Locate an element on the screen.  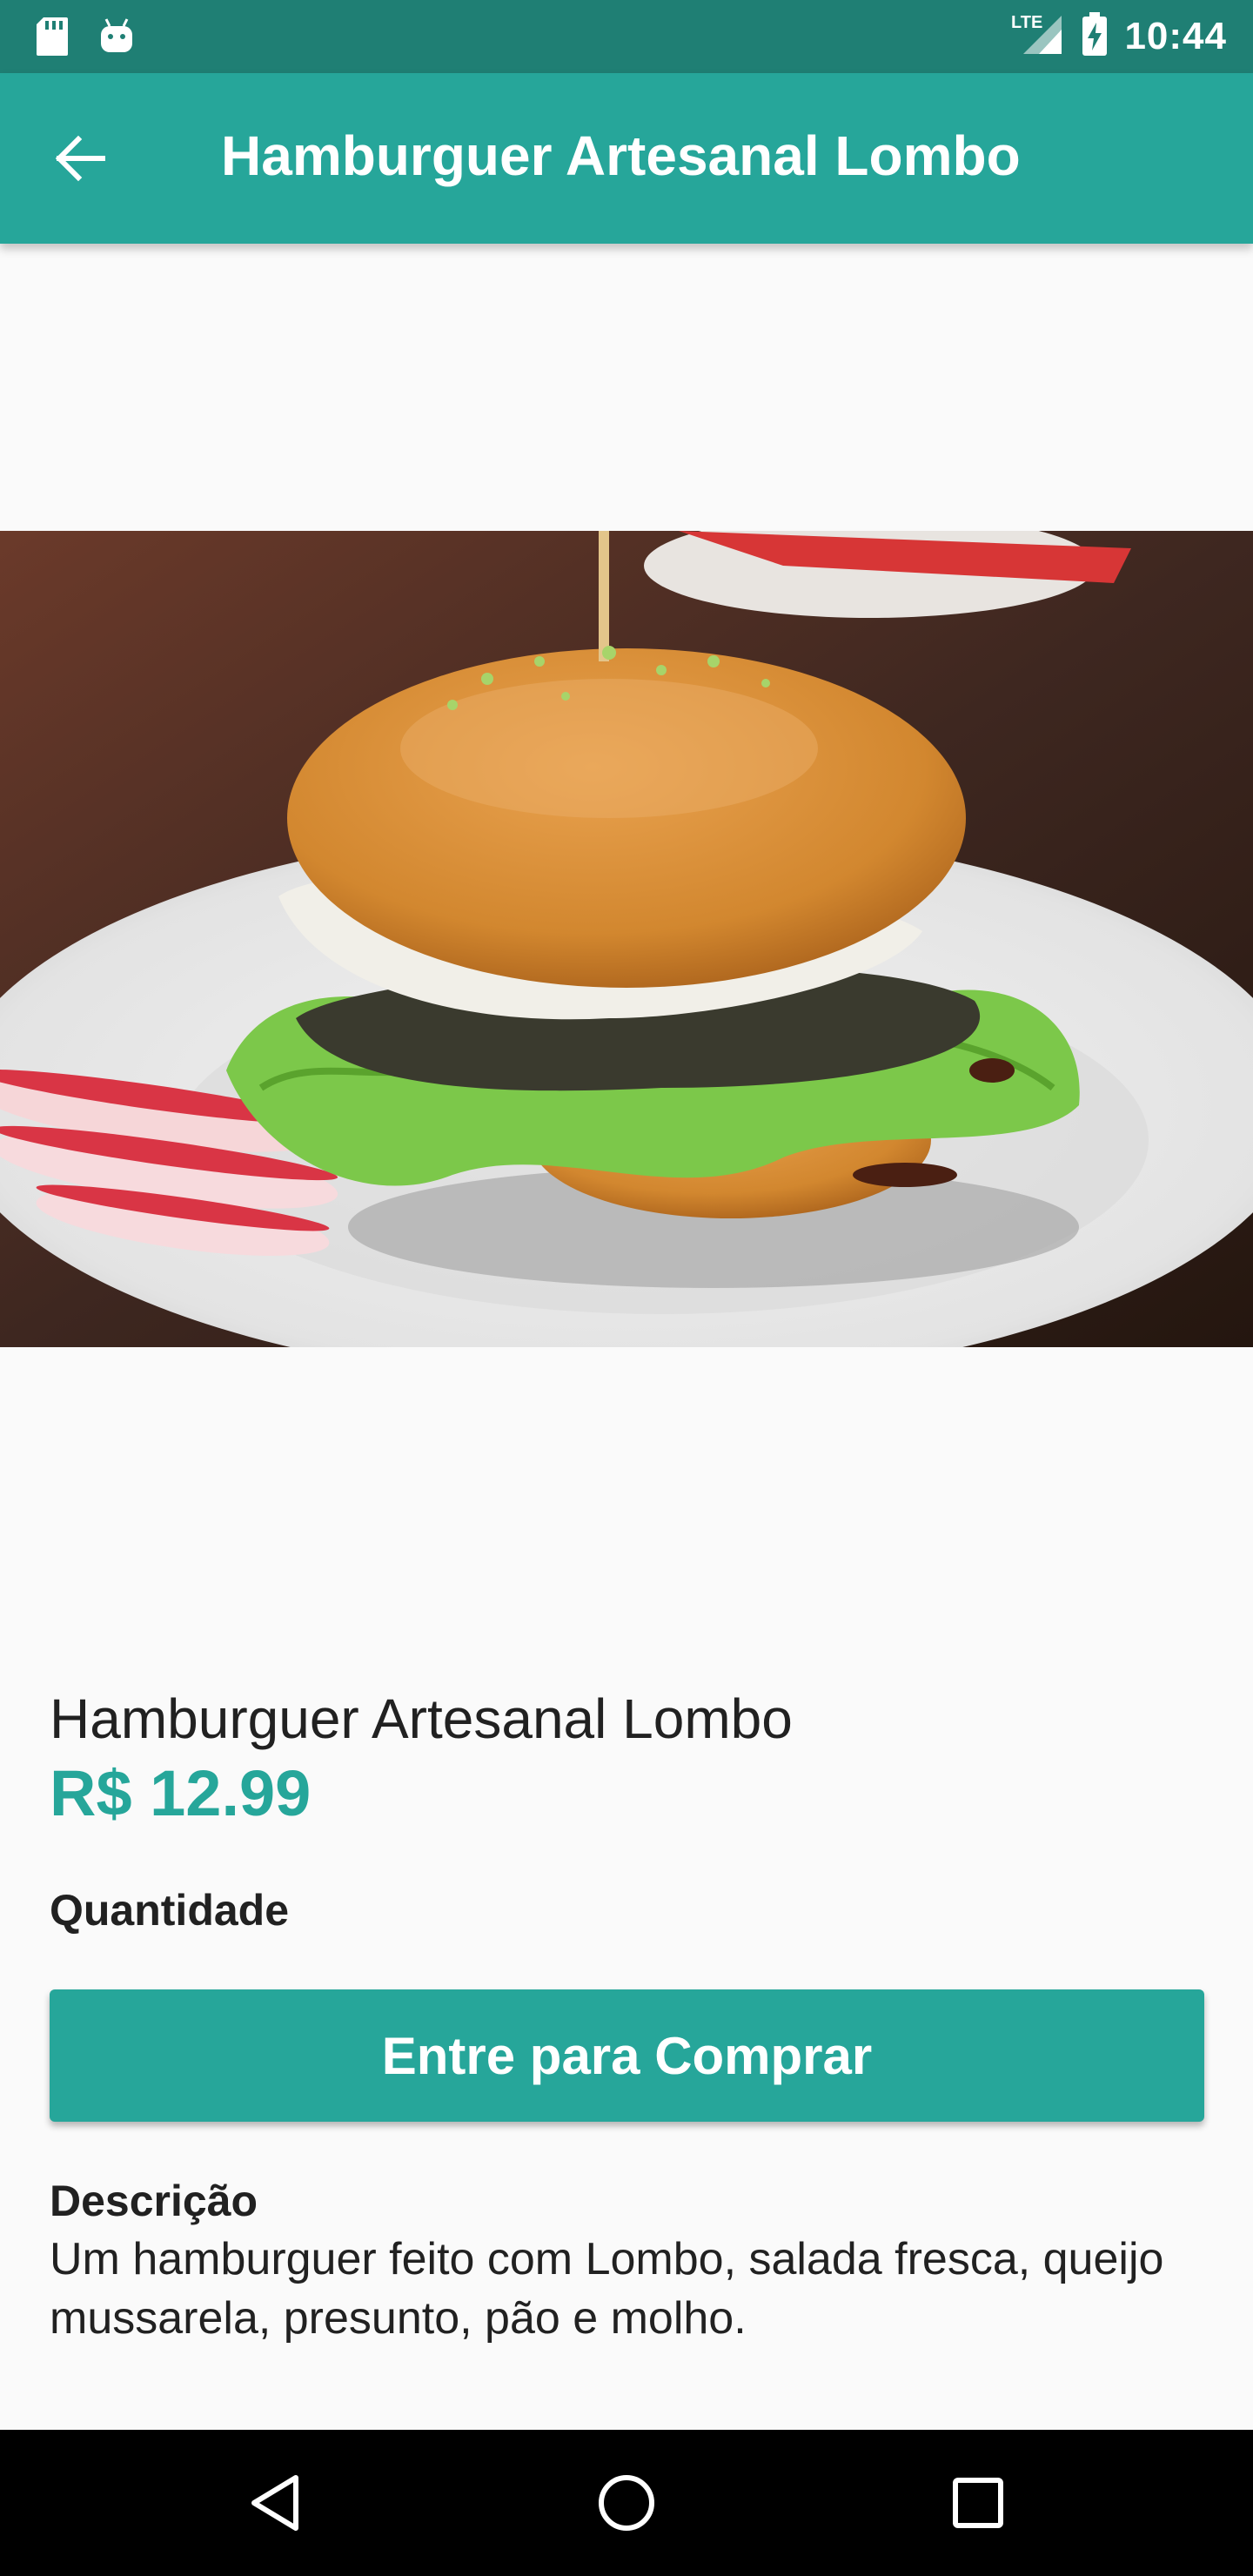
back-button is located at coordinates (80, 158).